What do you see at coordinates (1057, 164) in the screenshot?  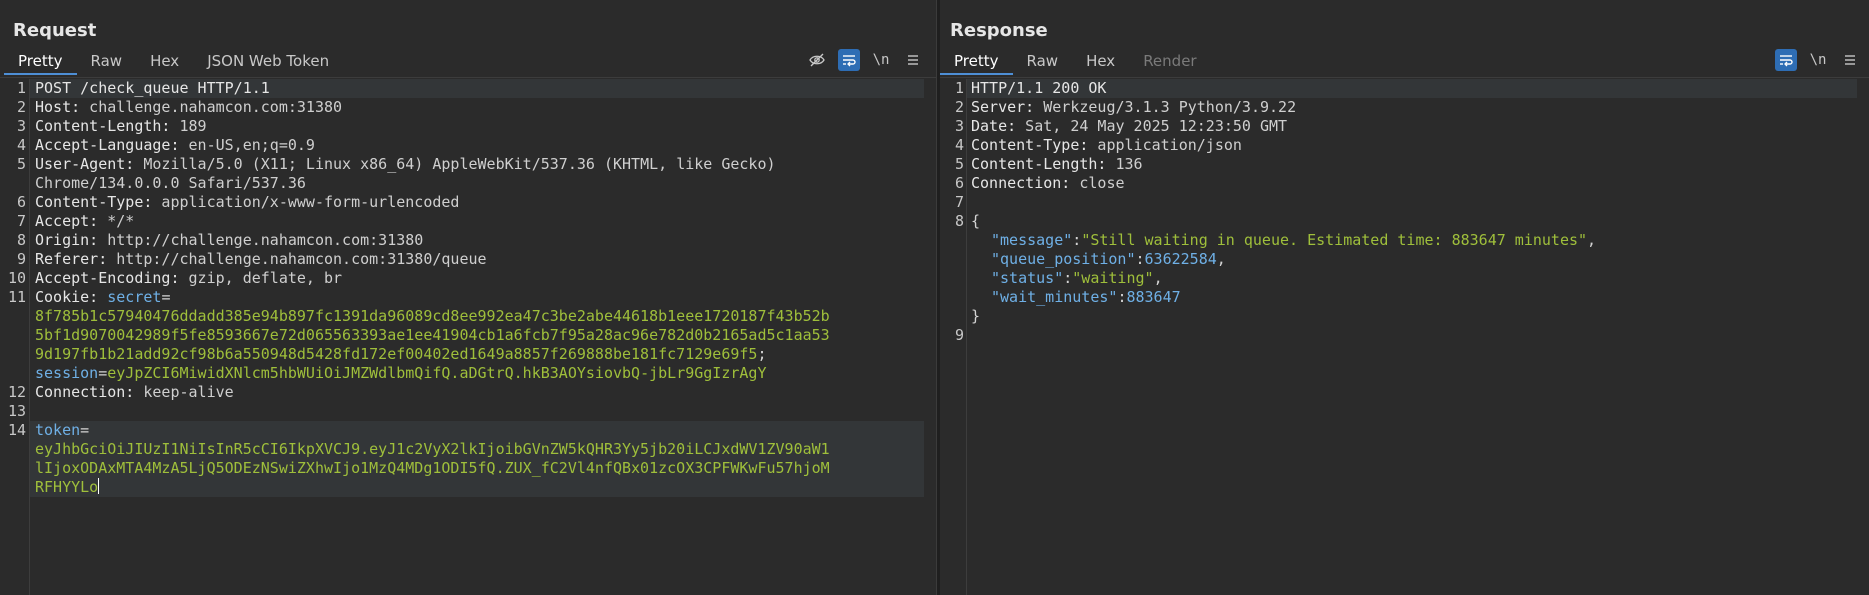 I see `header-content-length: Content-Length: 136` at bounding box center [1057, 164].